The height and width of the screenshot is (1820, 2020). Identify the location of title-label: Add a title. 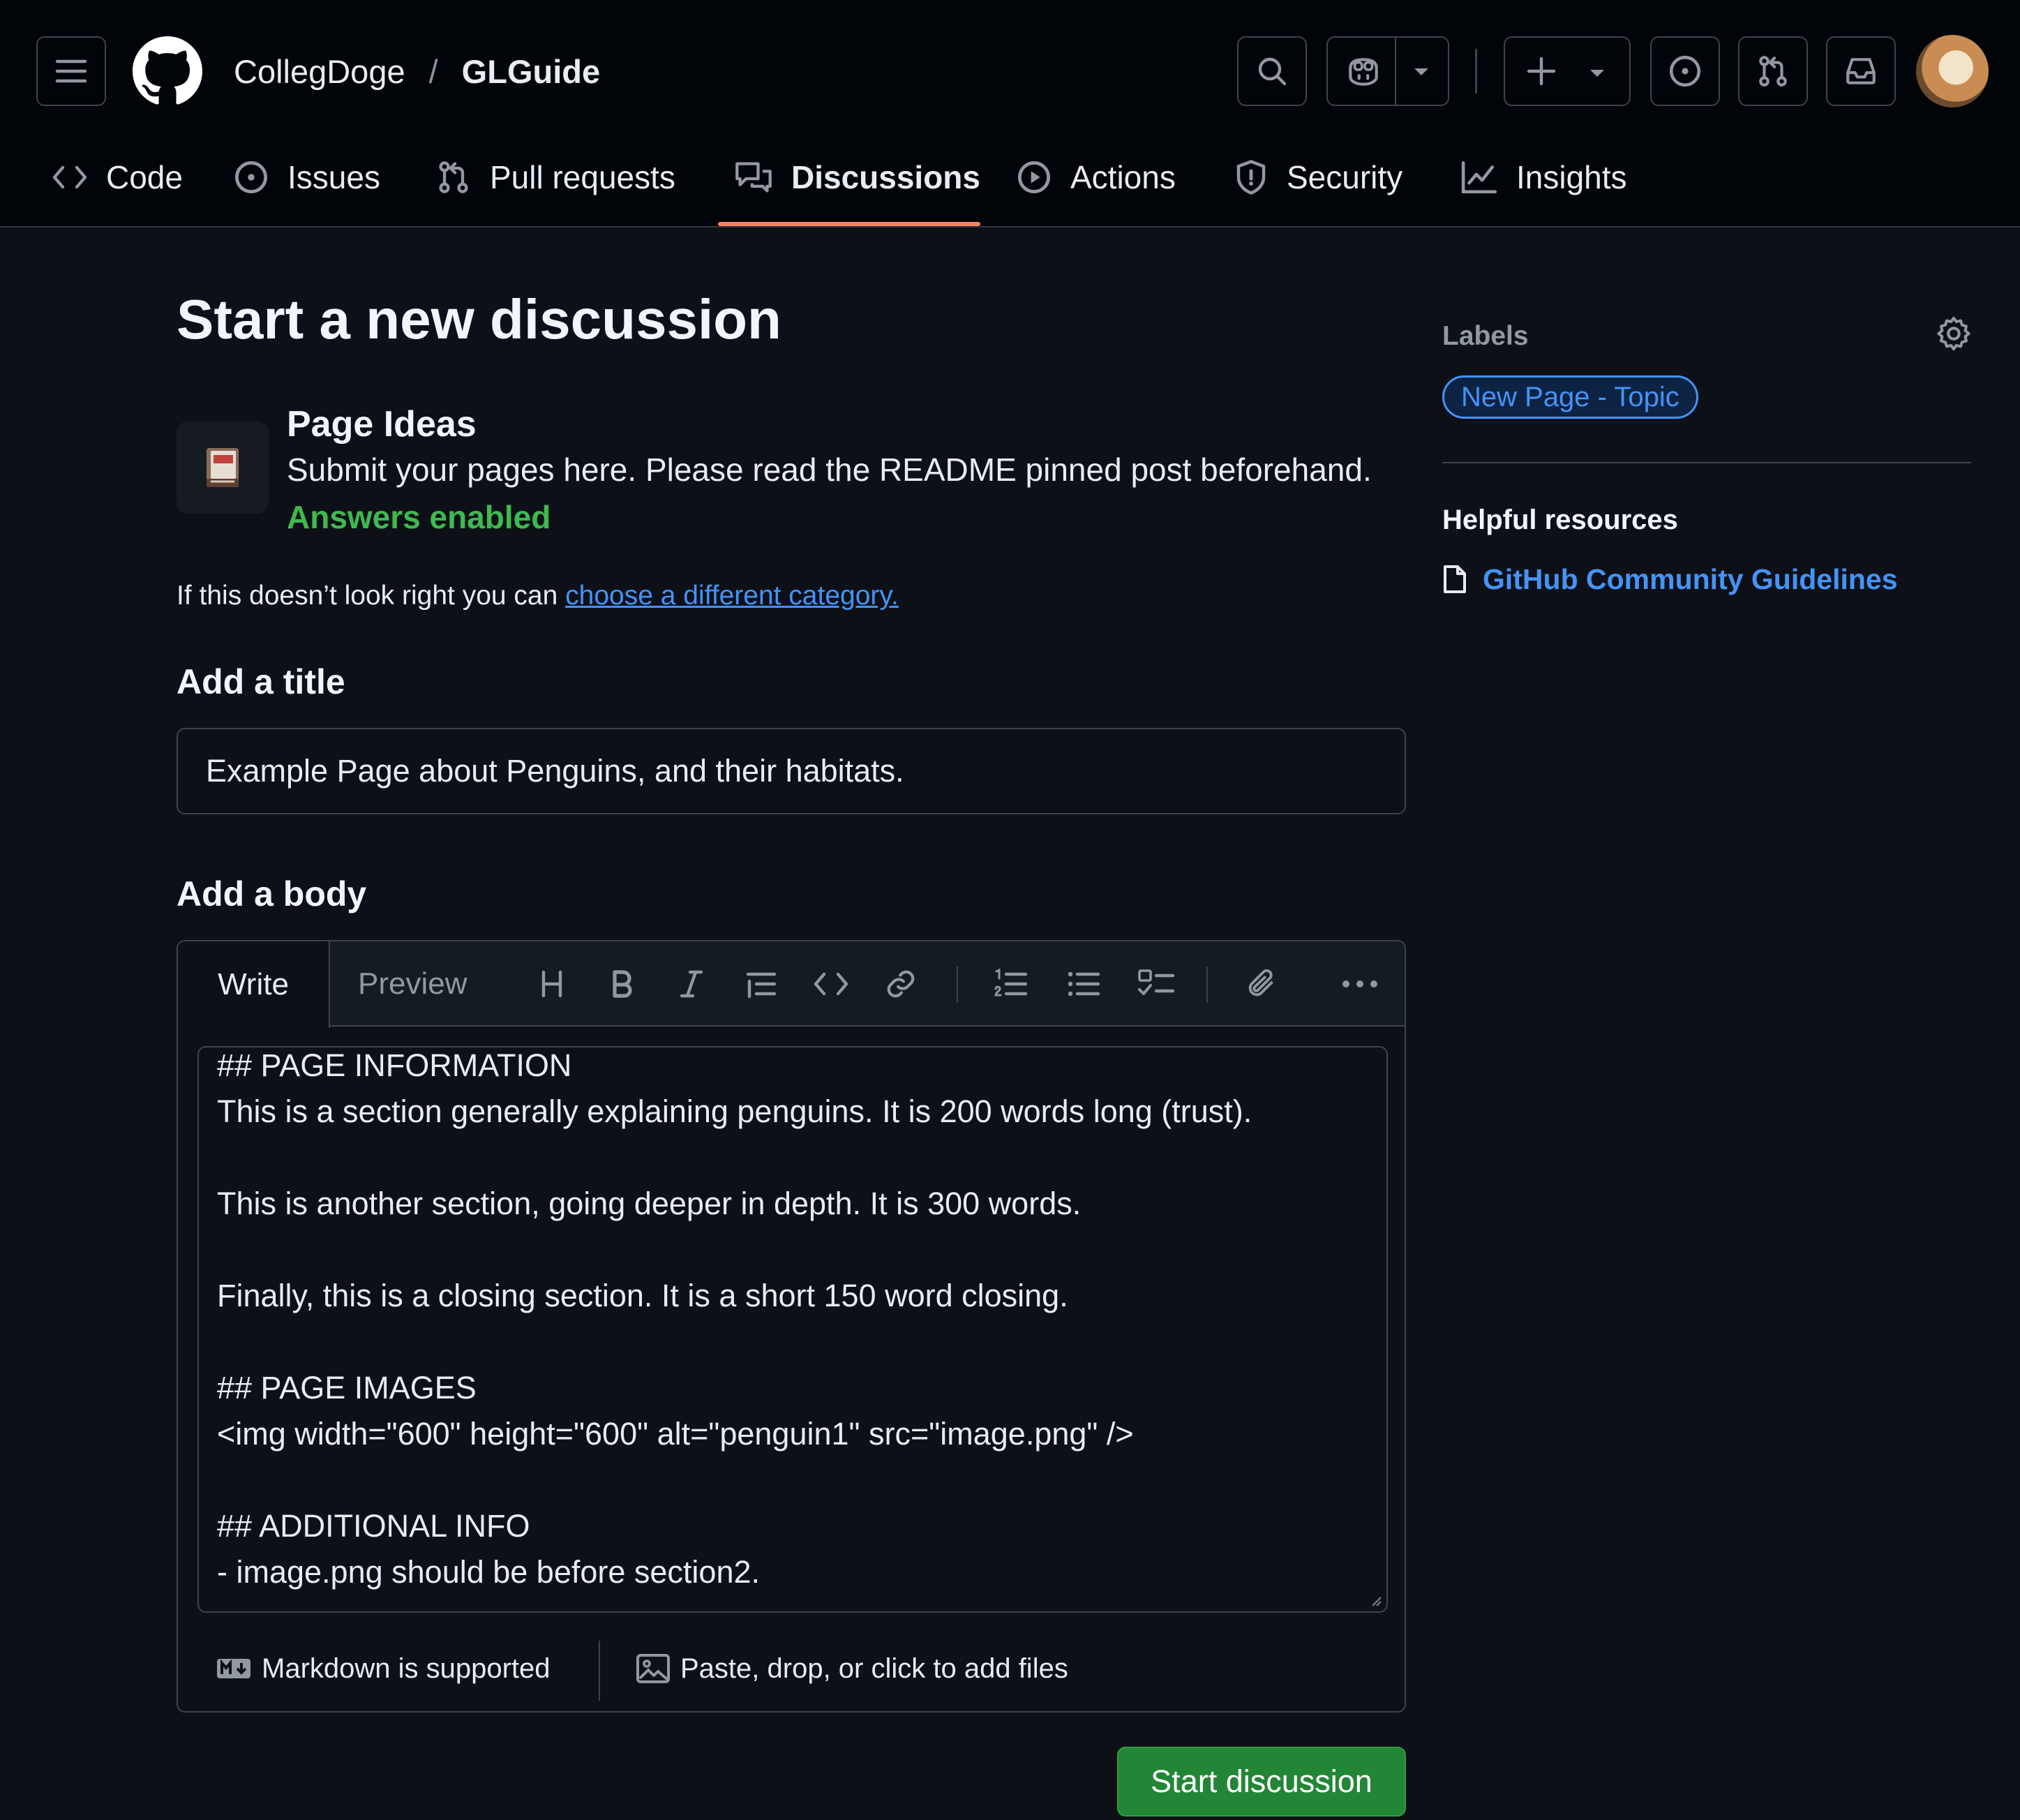
(261, 681).